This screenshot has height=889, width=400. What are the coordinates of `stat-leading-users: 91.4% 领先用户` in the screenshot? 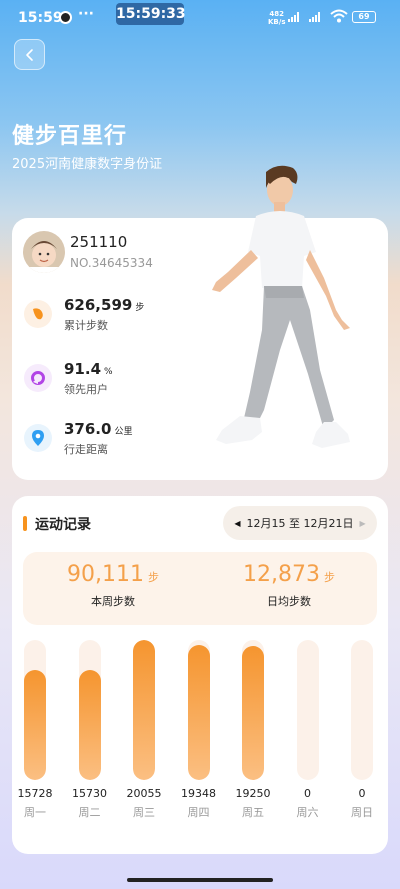 It's located at (124, 380).